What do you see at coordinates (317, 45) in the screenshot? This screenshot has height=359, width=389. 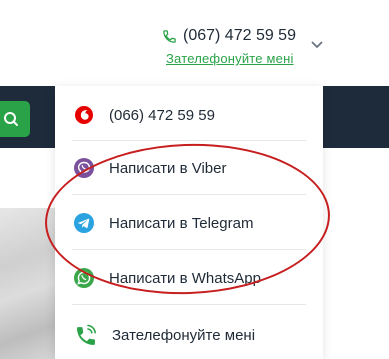 I see `chevron-down-icon` at bounding box center [317, 45].